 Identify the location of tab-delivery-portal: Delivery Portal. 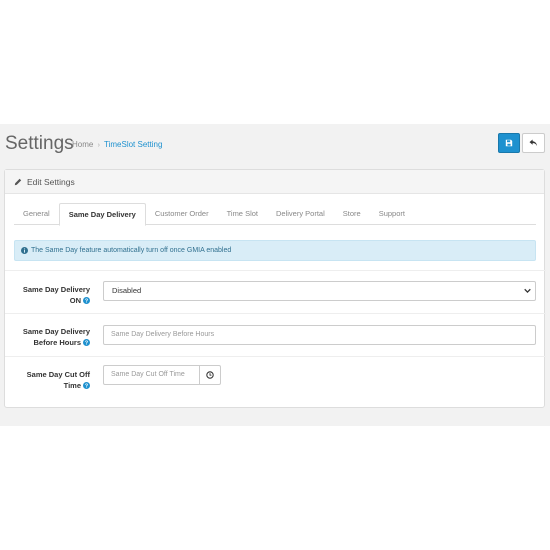
(300, 214).